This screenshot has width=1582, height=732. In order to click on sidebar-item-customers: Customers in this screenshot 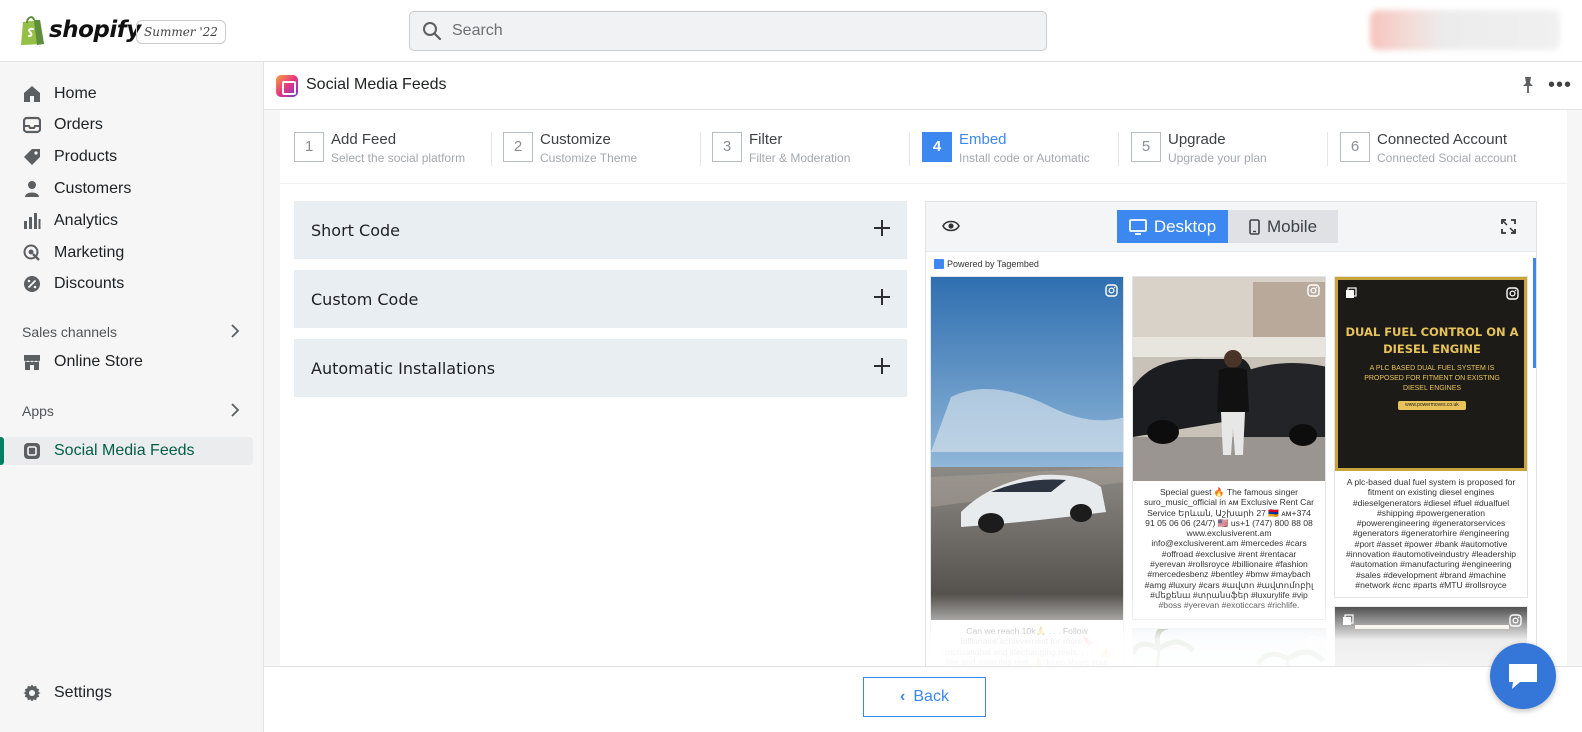, I will do `click(76, 189)`.